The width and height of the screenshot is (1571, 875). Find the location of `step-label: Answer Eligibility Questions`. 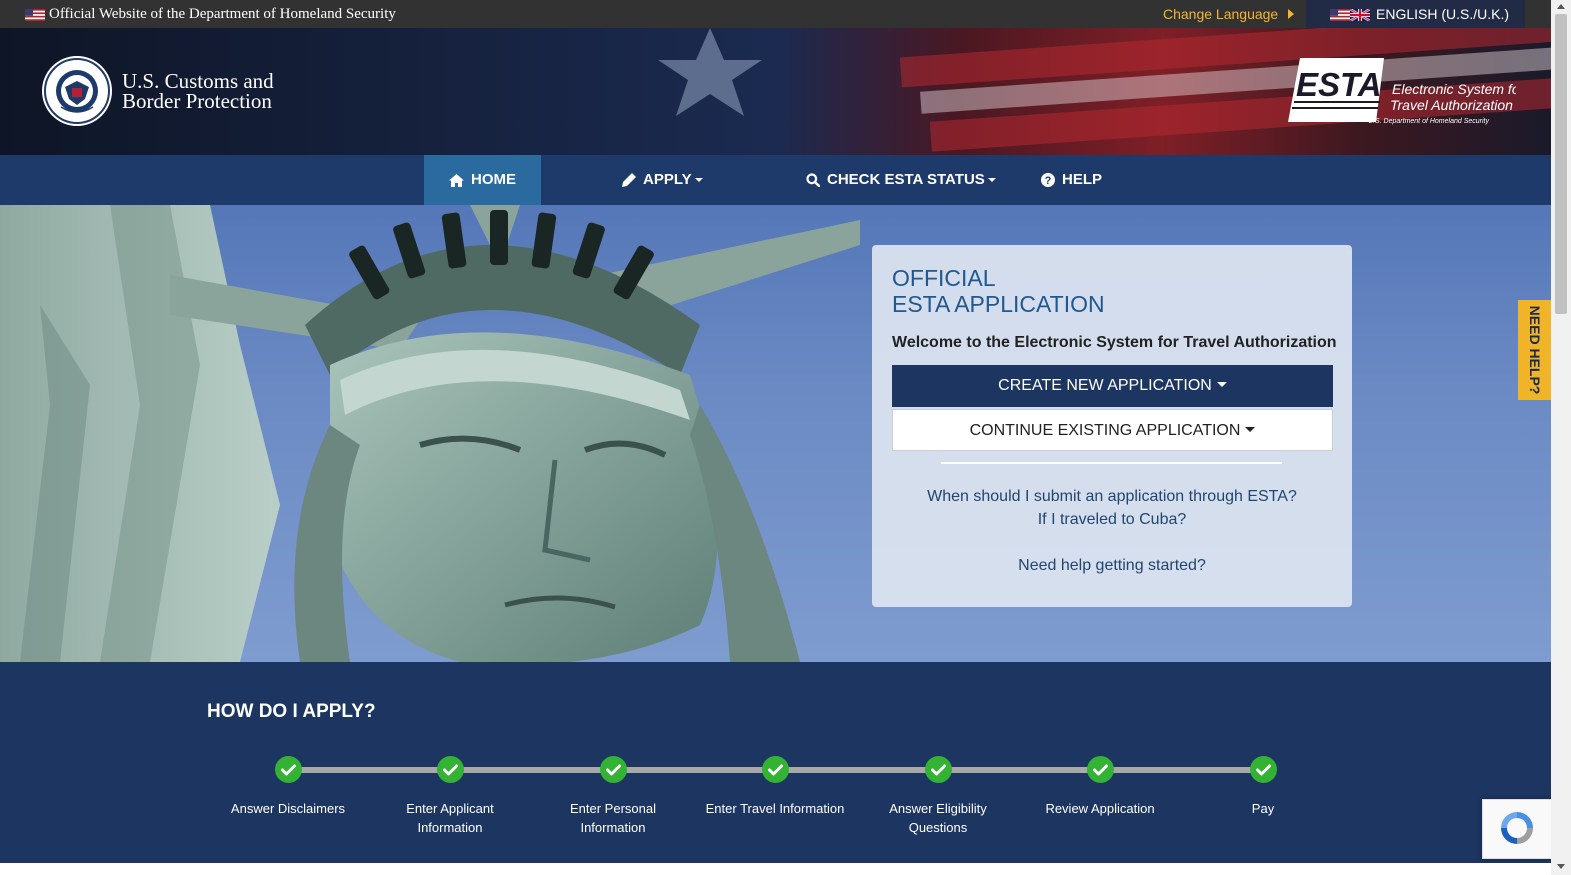

step-label: Answer Eligibility Questions is located at coordinates (938, 818).